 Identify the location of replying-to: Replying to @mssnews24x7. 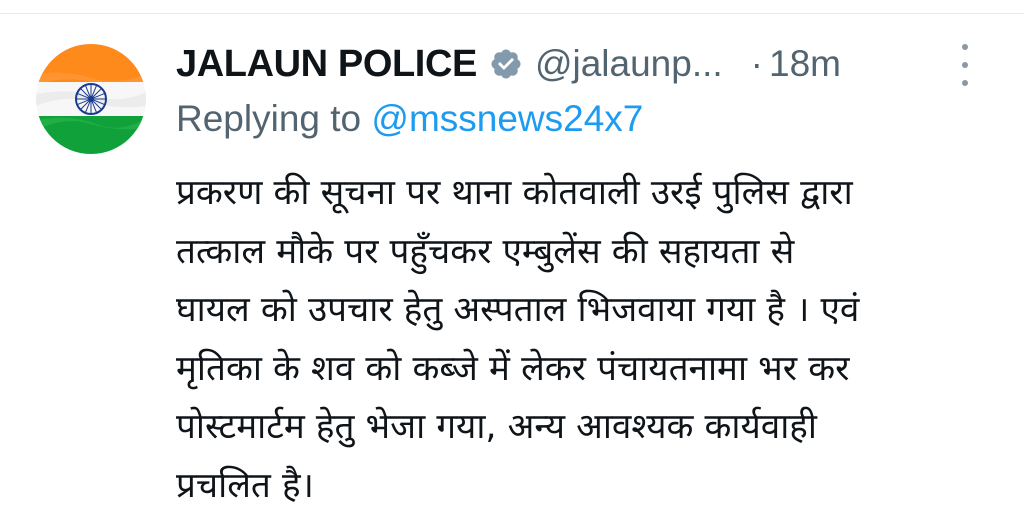
(409, 119).